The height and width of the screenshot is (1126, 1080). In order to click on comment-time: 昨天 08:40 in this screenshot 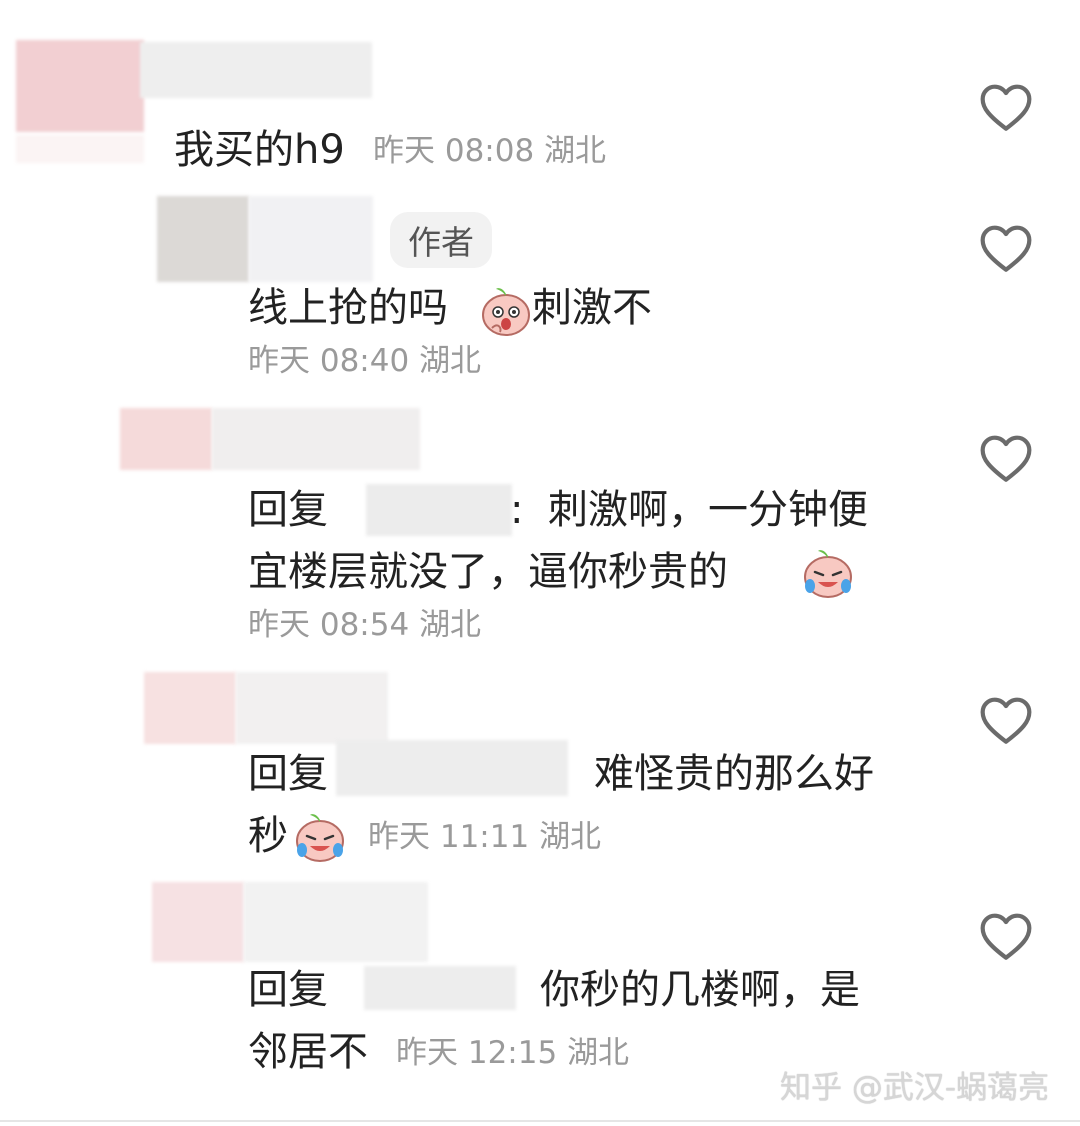, I will do `click(329, 361)`.